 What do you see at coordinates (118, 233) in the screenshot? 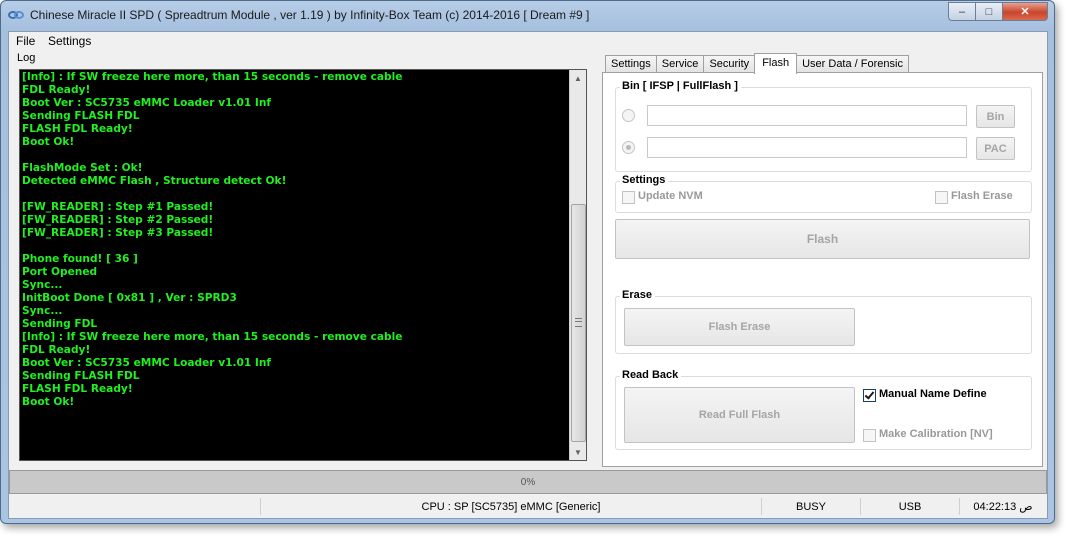
I see `log-line: [FW_READER] : Step #3 Passed!` at bounding box center [118, 233].